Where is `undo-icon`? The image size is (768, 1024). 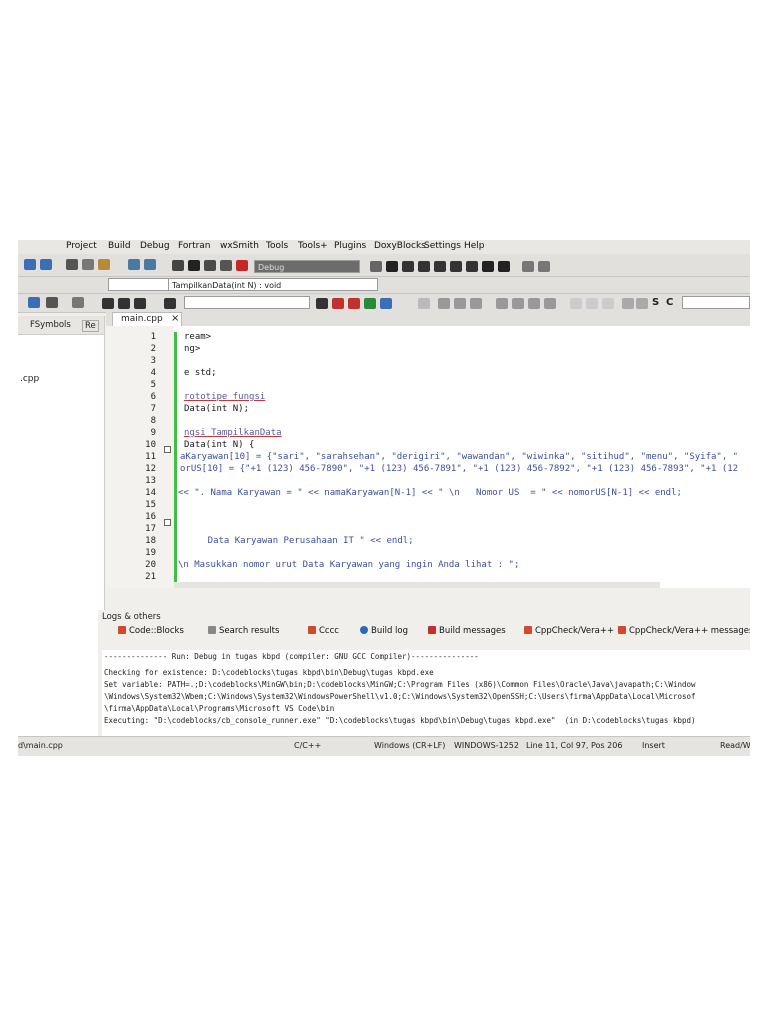 undo-icon is located at coordinates (30, 264).